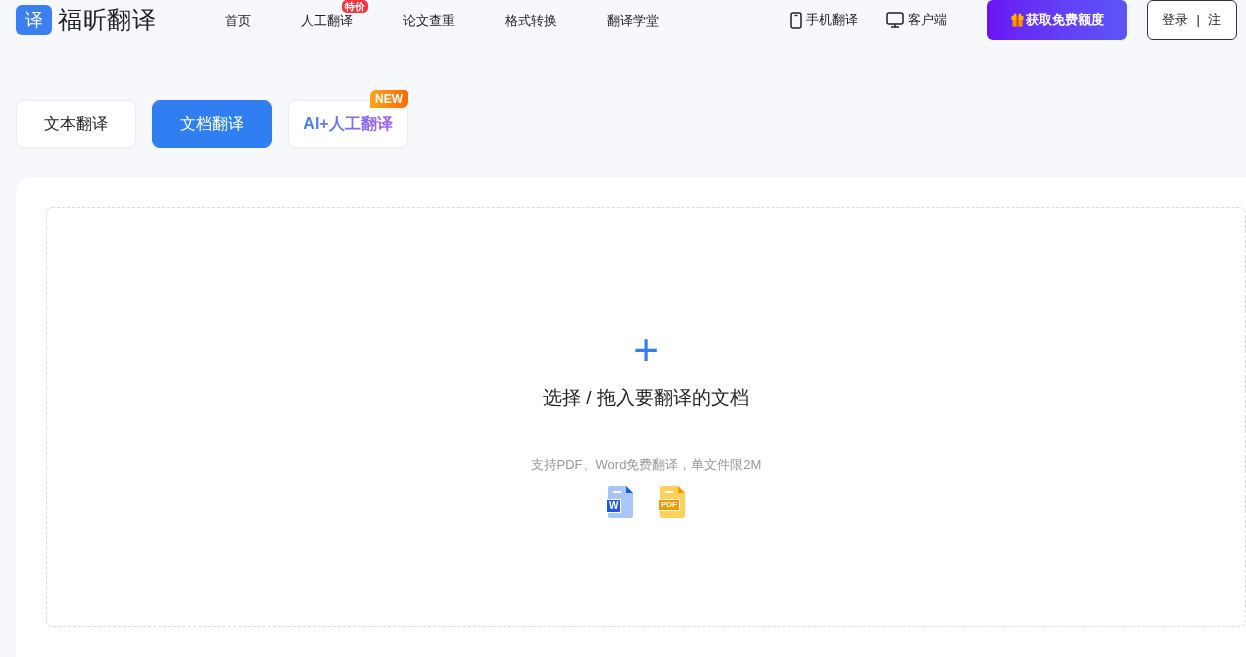  What do you see at coordinates (389, 99) in the screenshot?
I see `new-badge: NEW` at bounding box center [389, 99].